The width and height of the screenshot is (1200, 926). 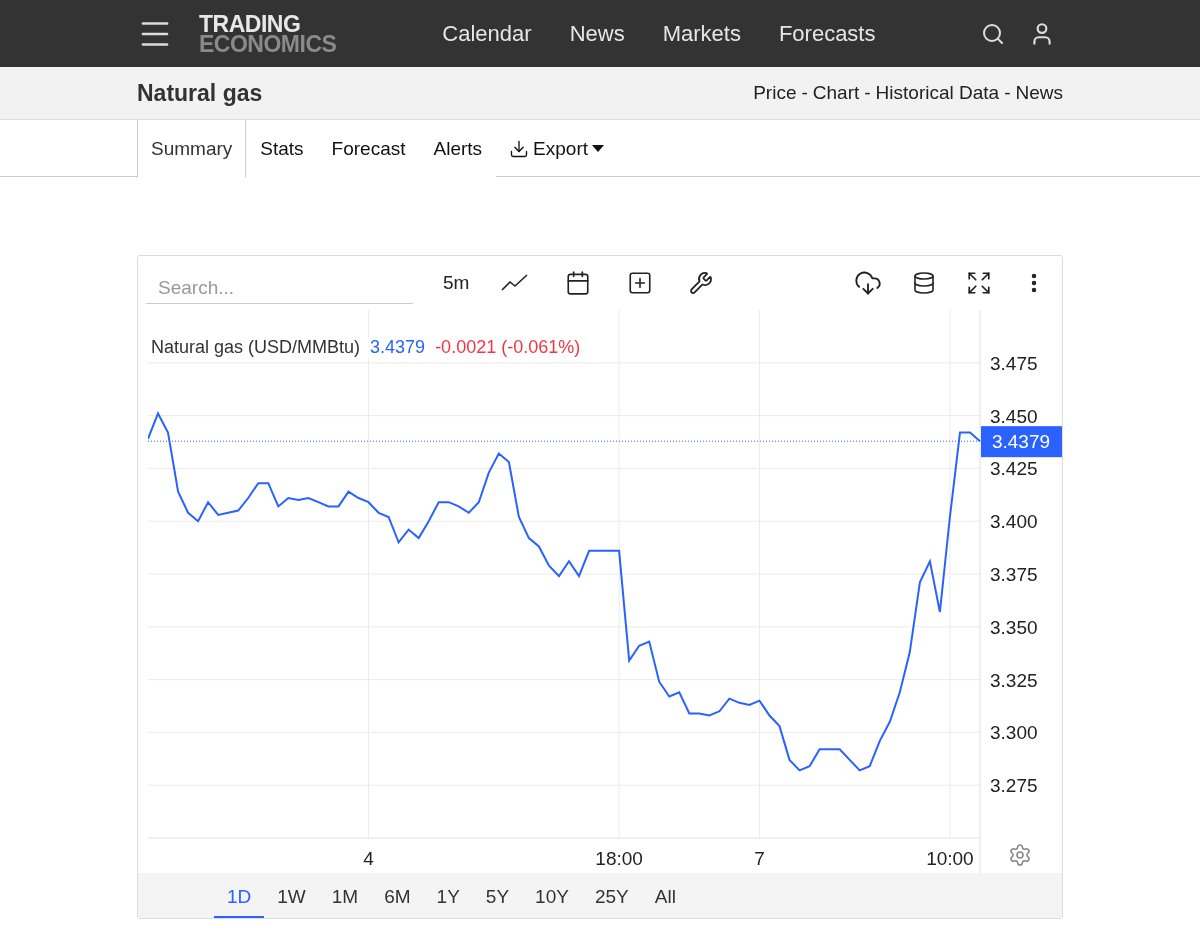 What do you see at coordinates (993, 33) in the screenshot?
I see `search-icon` at bounding box center [993, 33].